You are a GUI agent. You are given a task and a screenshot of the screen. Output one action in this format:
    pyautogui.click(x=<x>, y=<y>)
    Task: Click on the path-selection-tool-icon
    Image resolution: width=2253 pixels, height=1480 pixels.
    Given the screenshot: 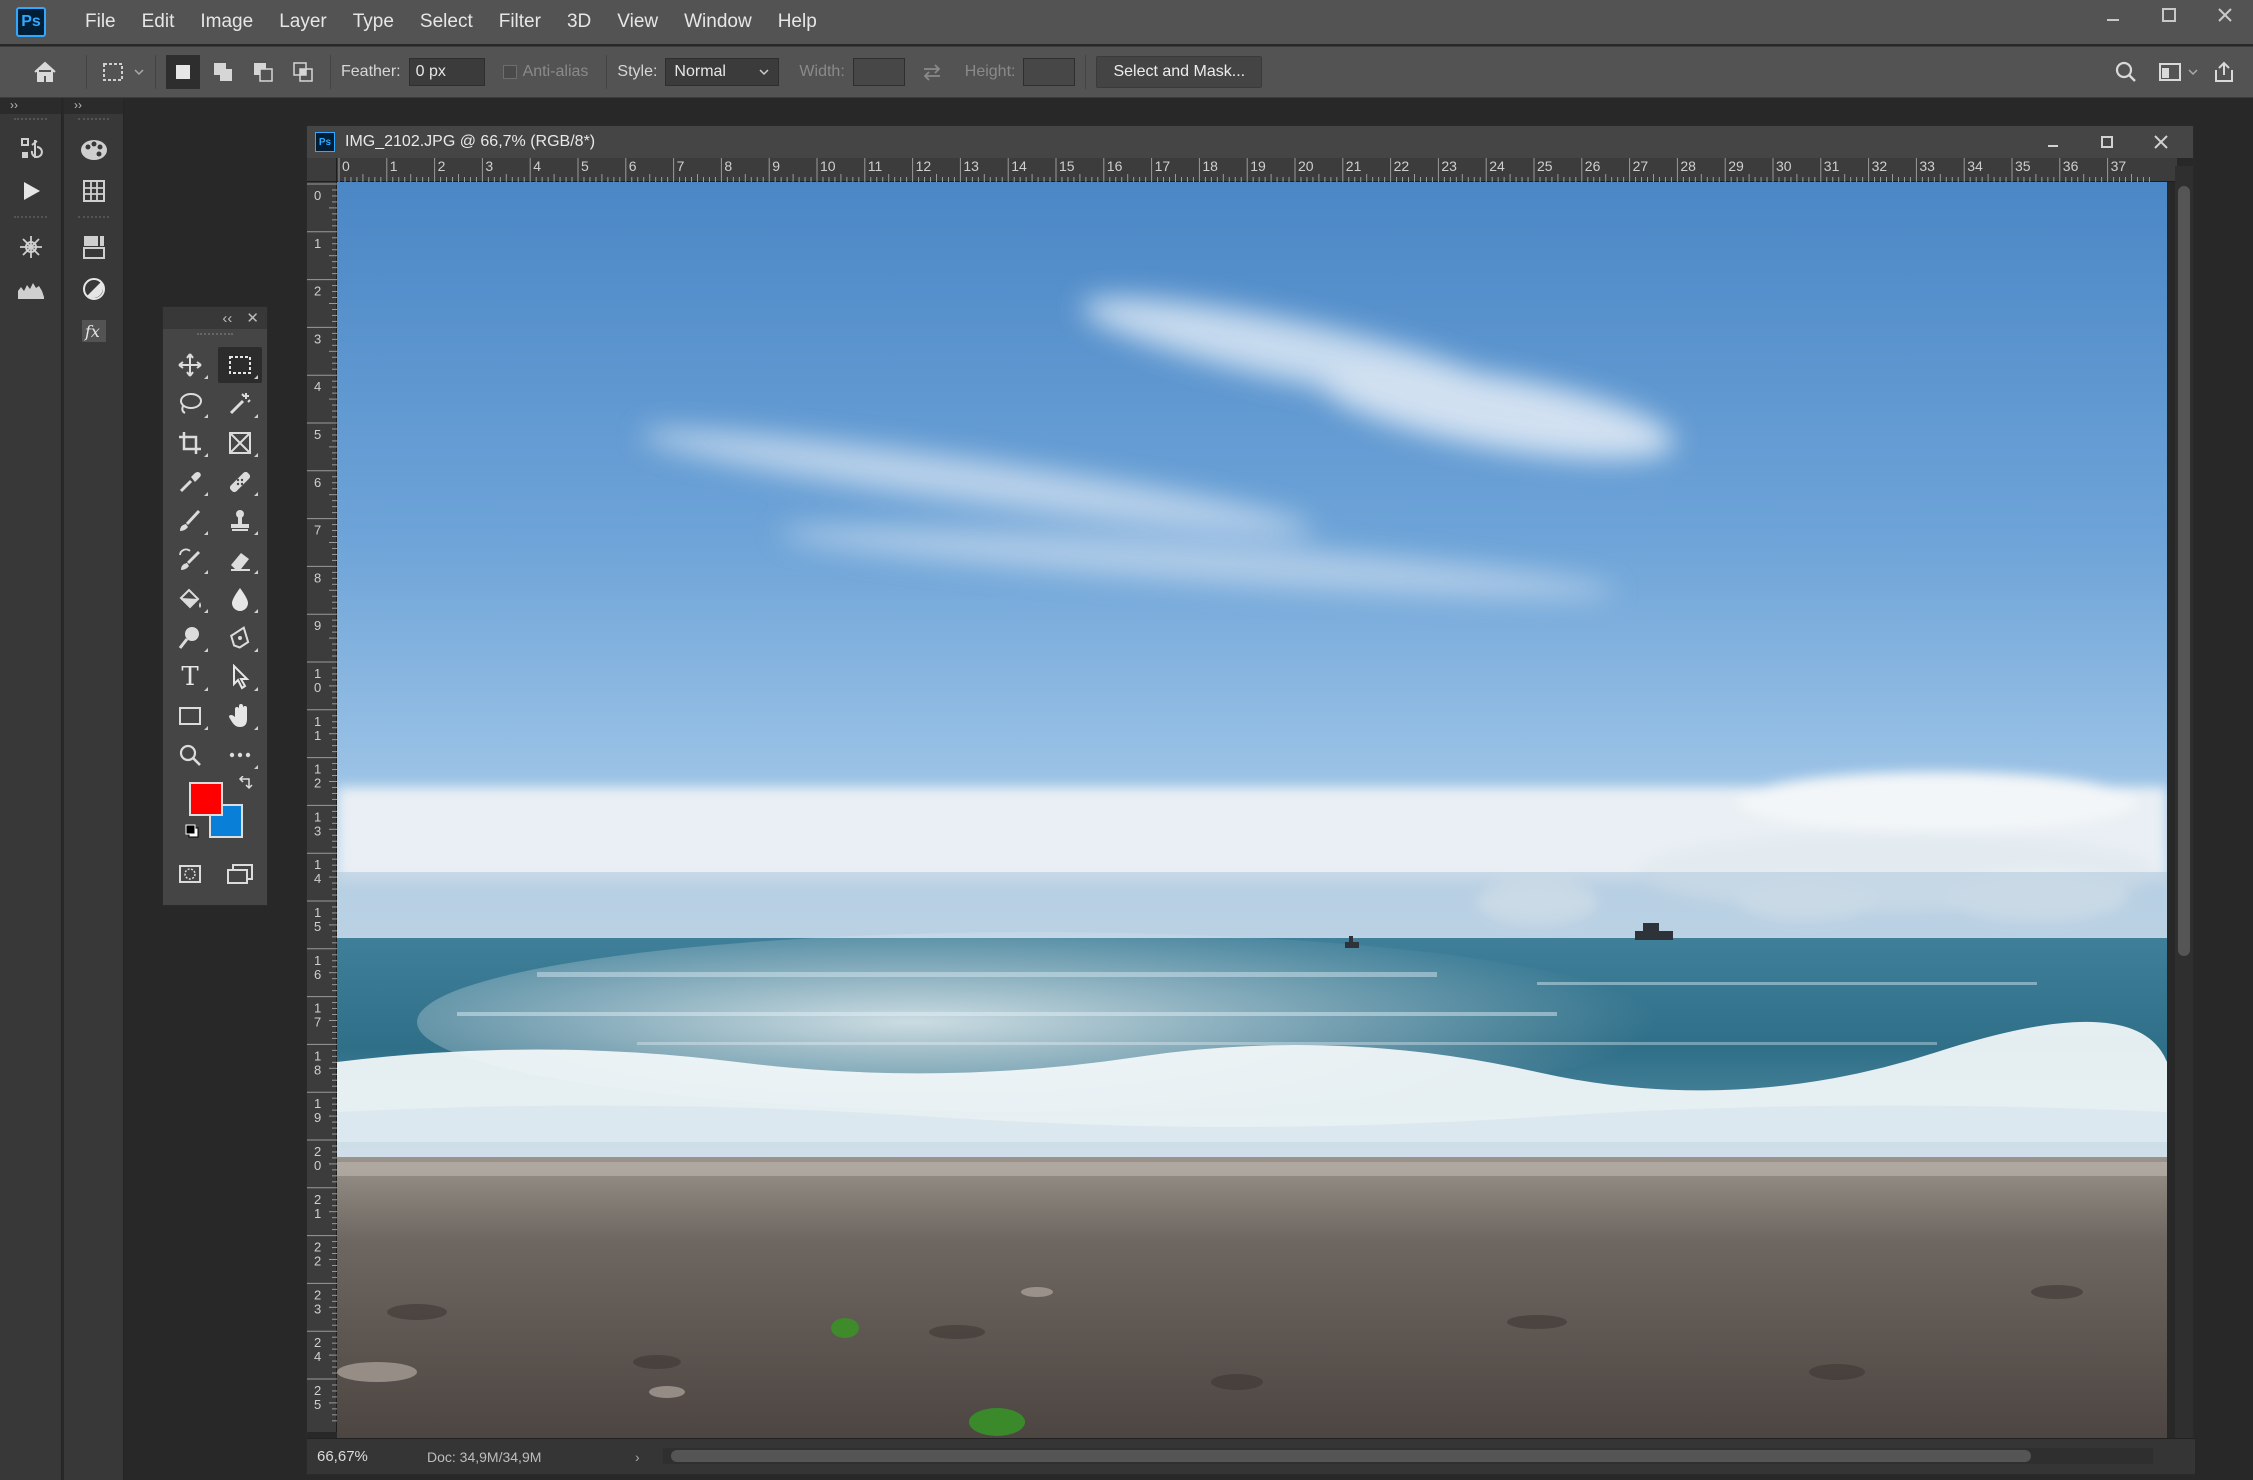 What is the action you would take?
    pyautogui.click(x=240, y=677)
    